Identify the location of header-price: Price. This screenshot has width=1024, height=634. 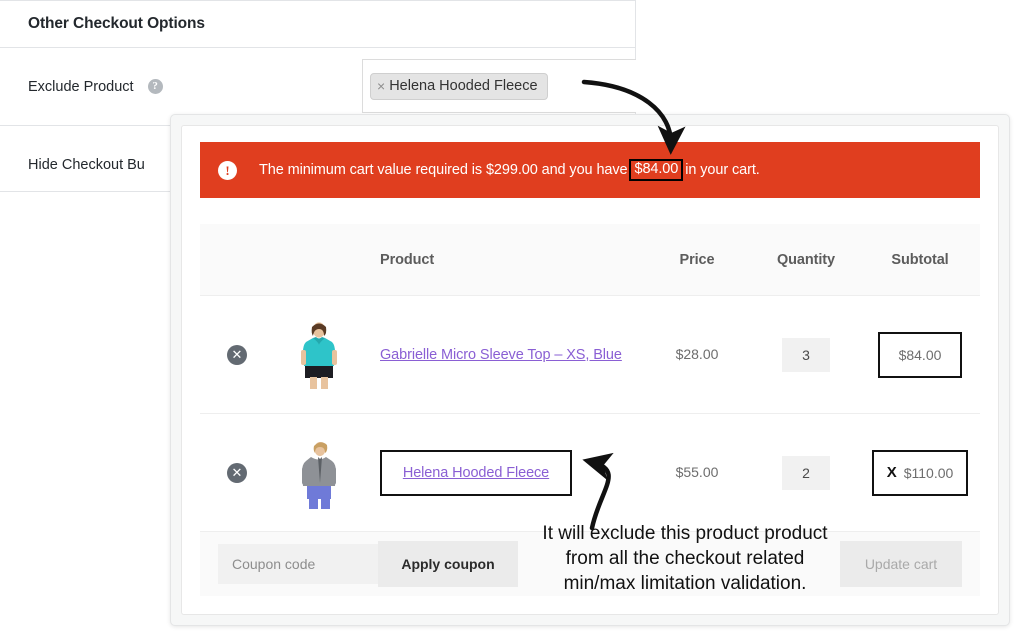
(697, 259).